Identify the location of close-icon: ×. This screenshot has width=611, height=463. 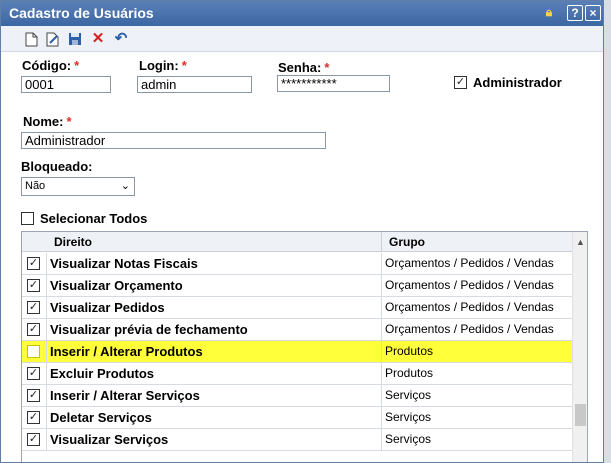
(593, 13).